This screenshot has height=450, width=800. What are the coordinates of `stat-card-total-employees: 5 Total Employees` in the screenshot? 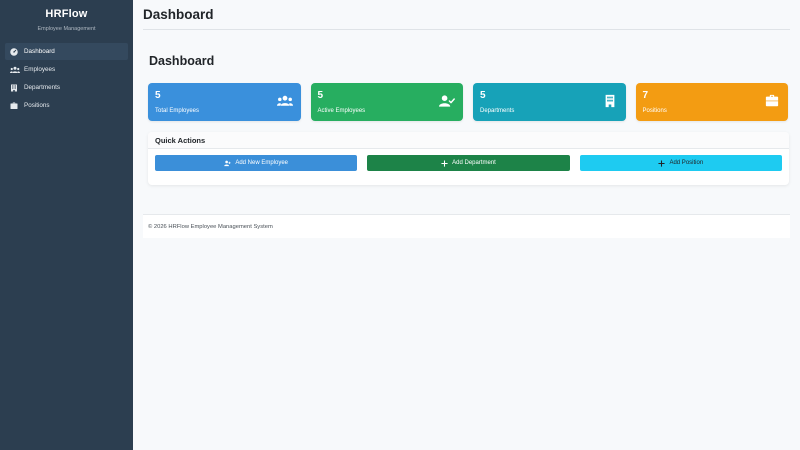 It's located at (224, 102).